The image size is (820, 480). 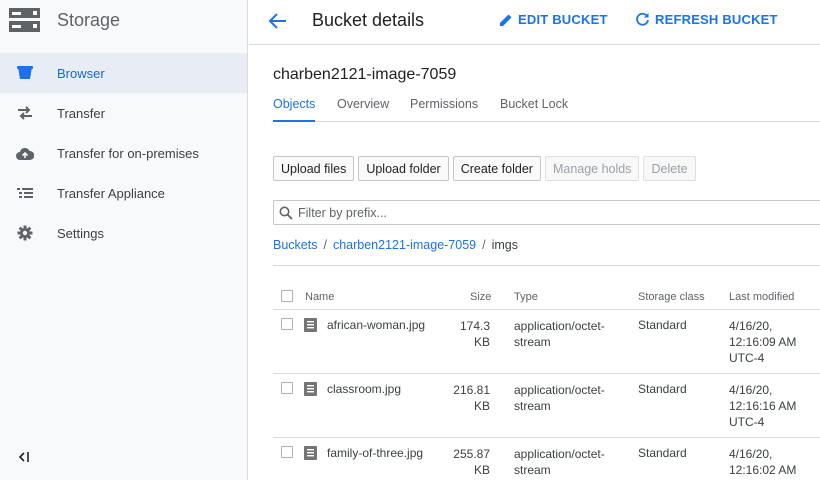 I want to click on sidebar-item-browser: Browser, so click(x=123, y=73).